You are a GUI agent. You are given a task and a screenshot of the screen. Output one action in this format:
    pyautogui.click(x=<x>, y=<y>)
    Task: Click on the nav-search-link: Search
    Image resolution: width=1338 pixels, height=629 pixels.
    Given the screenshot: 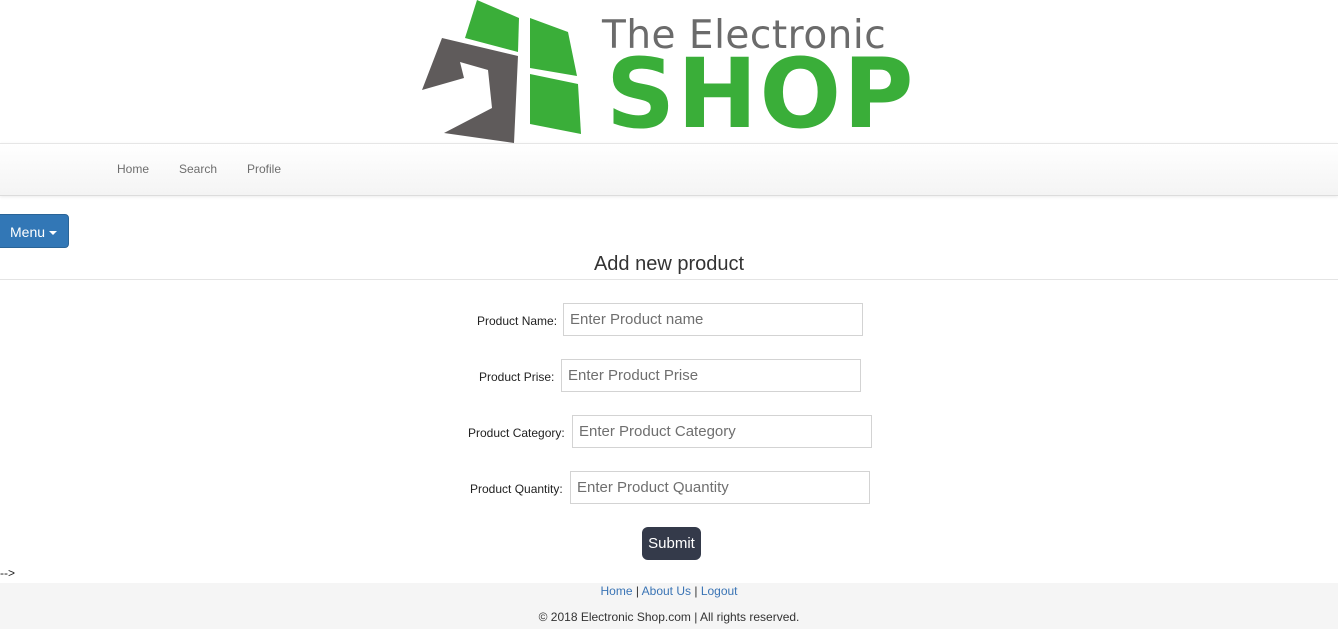 What is the action you would take?
    pyautogui.click(x=198, y=169)
    